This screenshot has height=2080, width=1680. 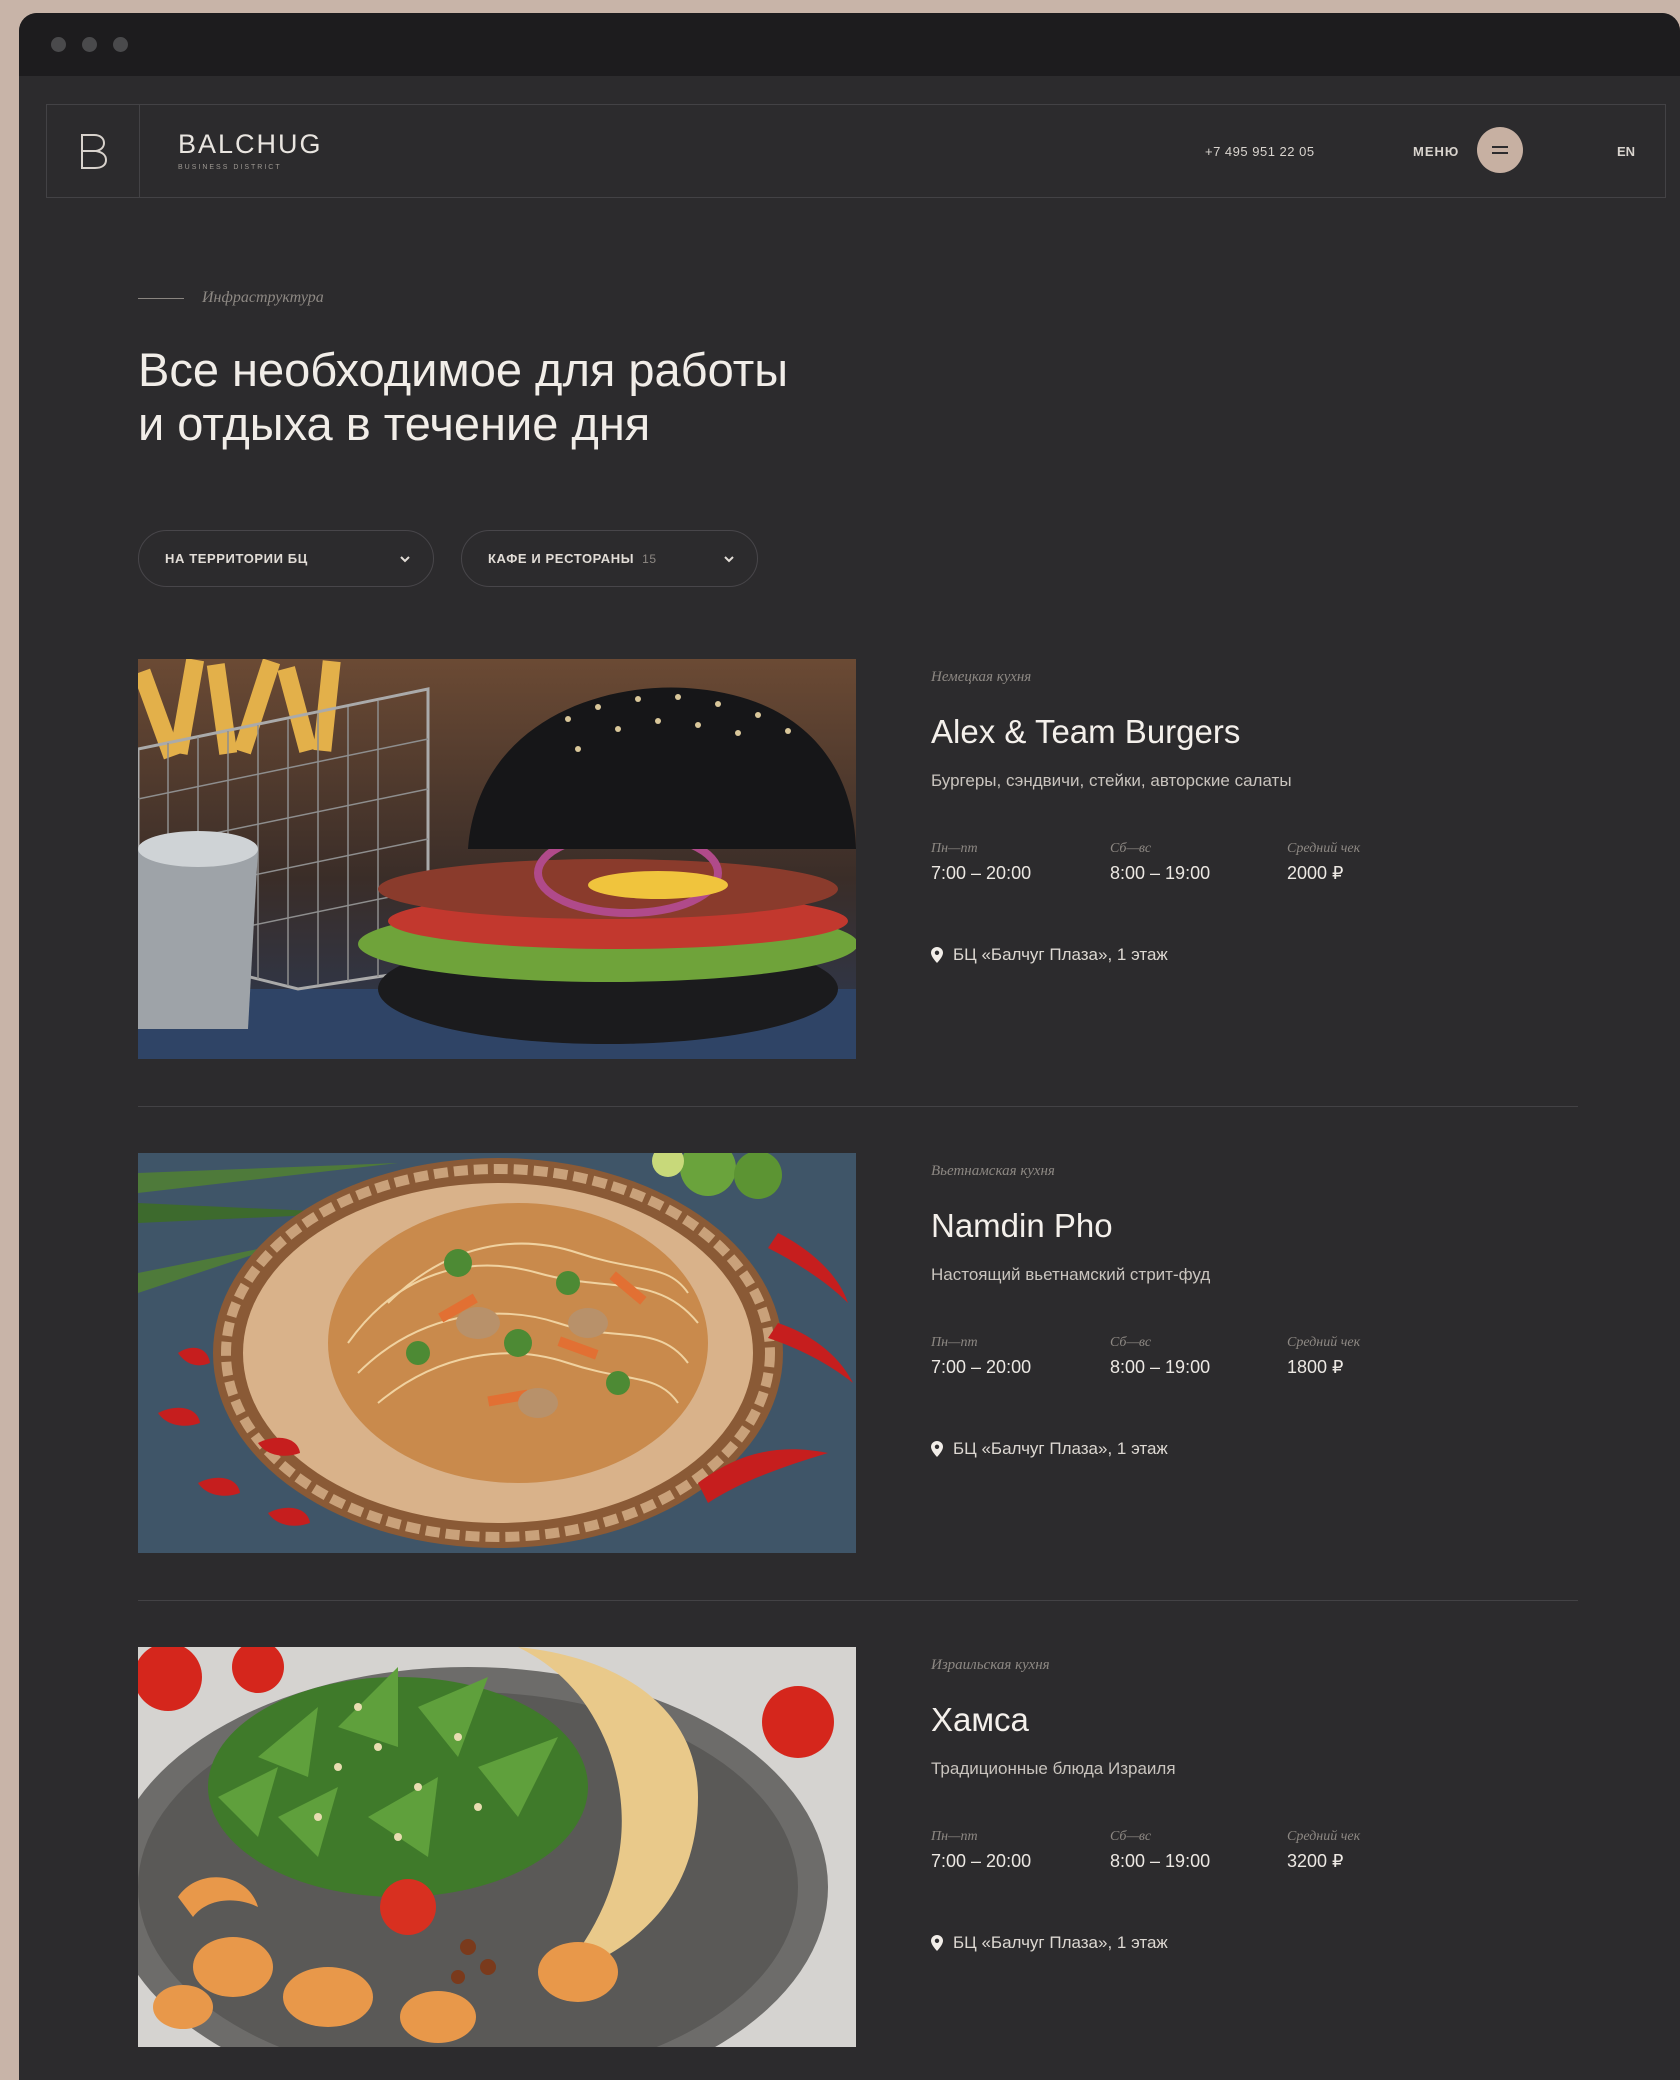 I want to click on menu-button, so click(x=1500, y=150).